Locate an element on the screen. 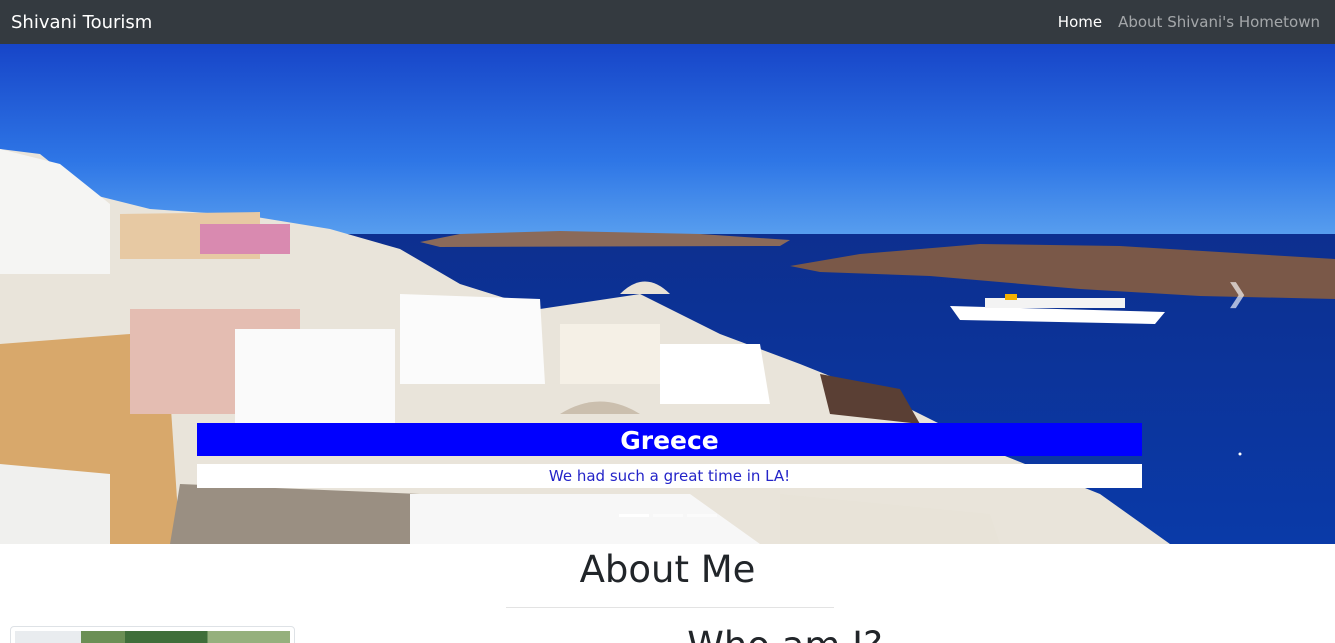 The width and height of the screenshot is (1335, 643). chevron-right-icon: ❯ is located at coordinates (1237, 294).